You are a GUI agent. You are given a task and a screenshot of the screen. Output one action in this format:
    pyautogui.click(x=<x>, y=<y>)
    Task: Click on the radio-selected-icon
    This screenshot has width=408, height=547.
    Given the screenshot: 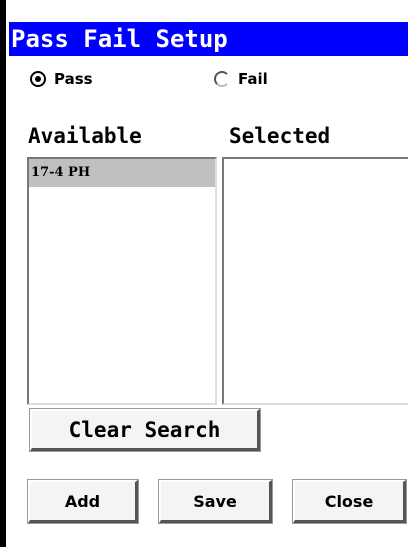 What is the action you would take?
    pyautogui.click(x=38, y=79)
    